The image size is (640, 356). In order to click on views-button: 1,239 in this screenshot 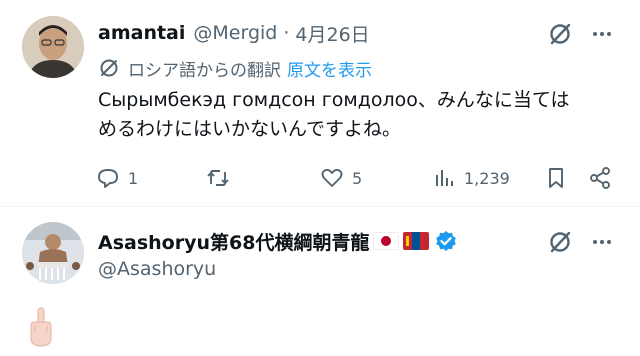, I will do `click(471, 178)`.